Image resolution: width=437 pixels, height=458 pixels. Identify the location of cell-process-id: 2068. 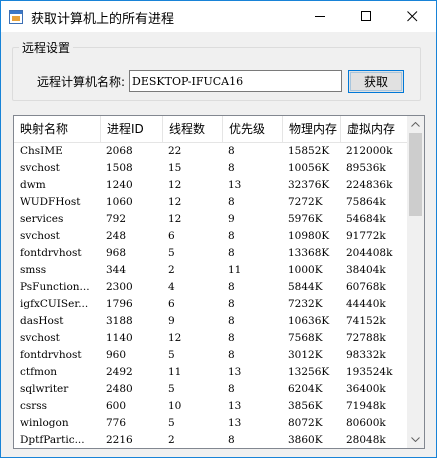
(119, 151).